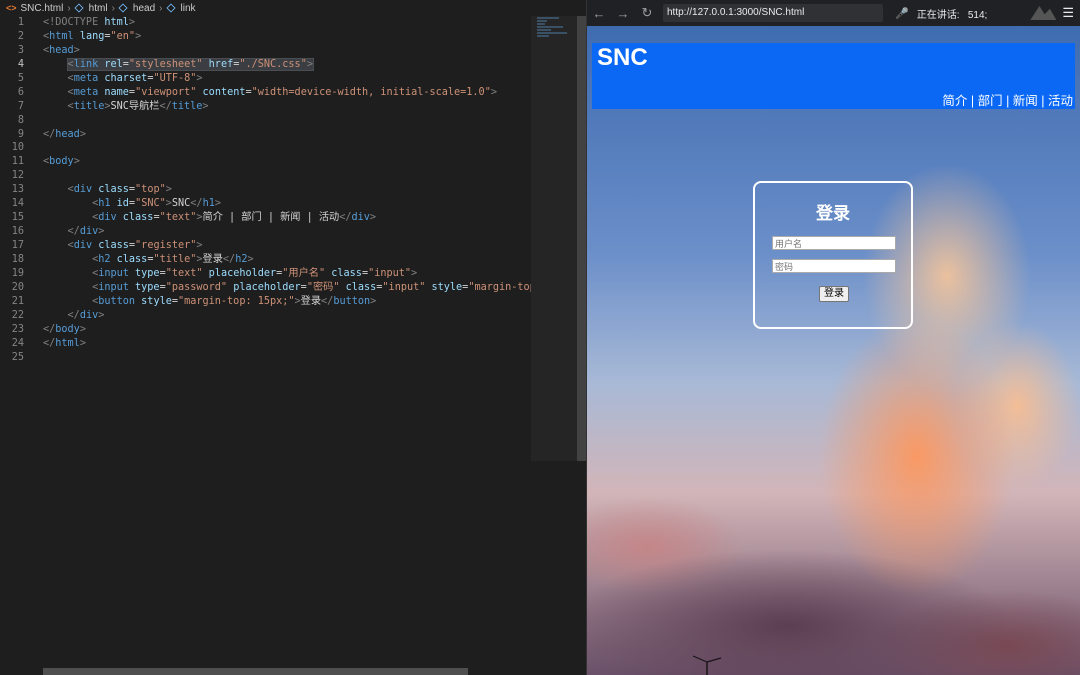 Image resolution: width=1080 pixels, height=675 pixels. What do you see at coordinates (265, 246) in the screenshot?
I see `code-line: 17 <div class="register">` at bounding box center [265, 246].